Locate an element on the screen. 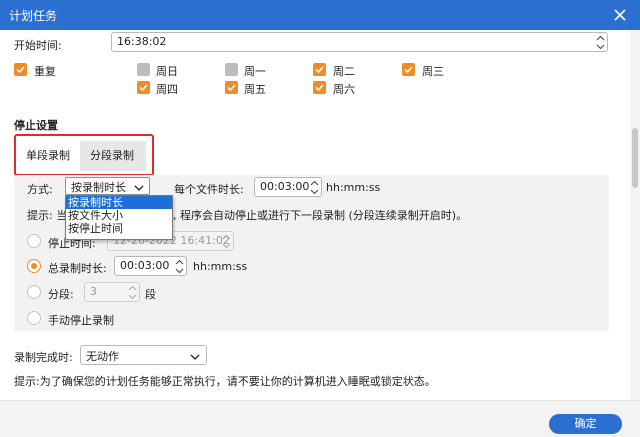 The height and width of the screenshot is (437, 640). mode-dropdown: 按录制时长 is located at coordinates (107, 186).